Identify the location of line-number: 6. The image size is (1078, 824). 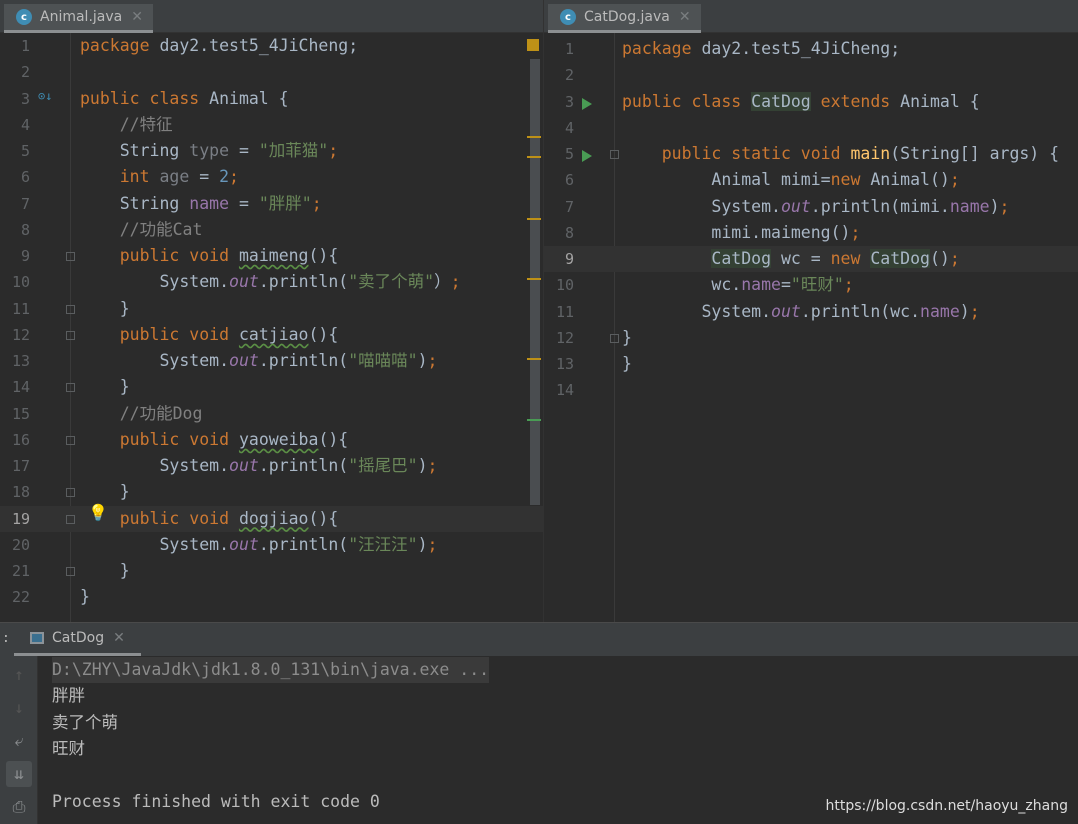
(15, 177).